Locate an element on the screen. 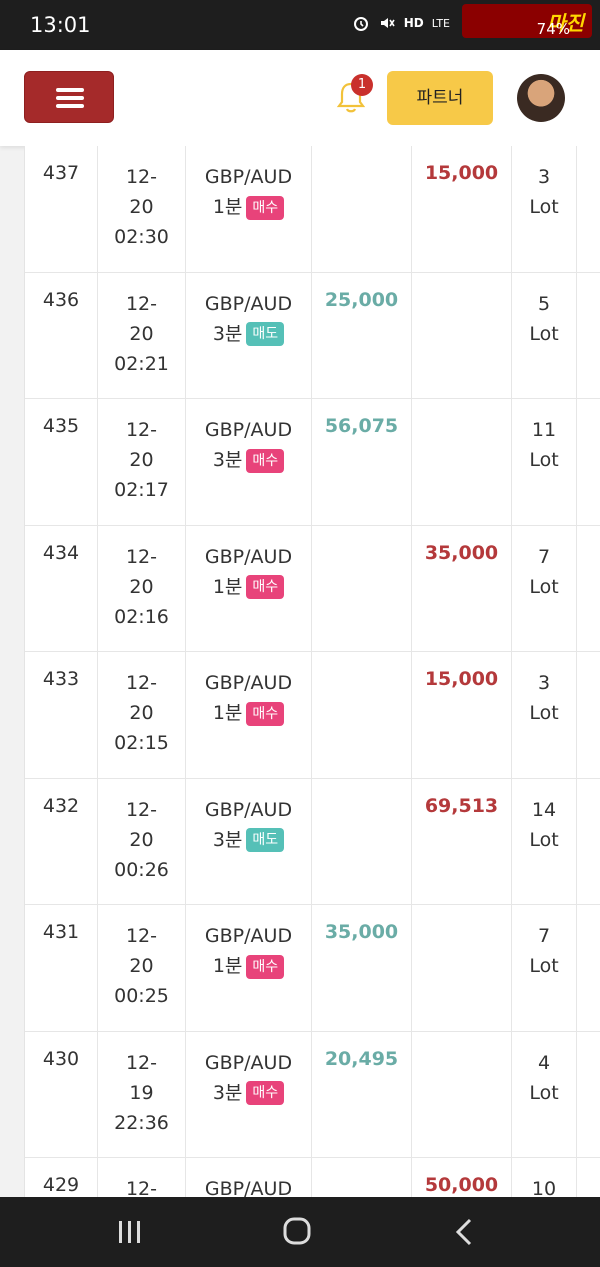  trade-pair: GBP/AUD 3분 매도 is located at coordinates (249, 335).